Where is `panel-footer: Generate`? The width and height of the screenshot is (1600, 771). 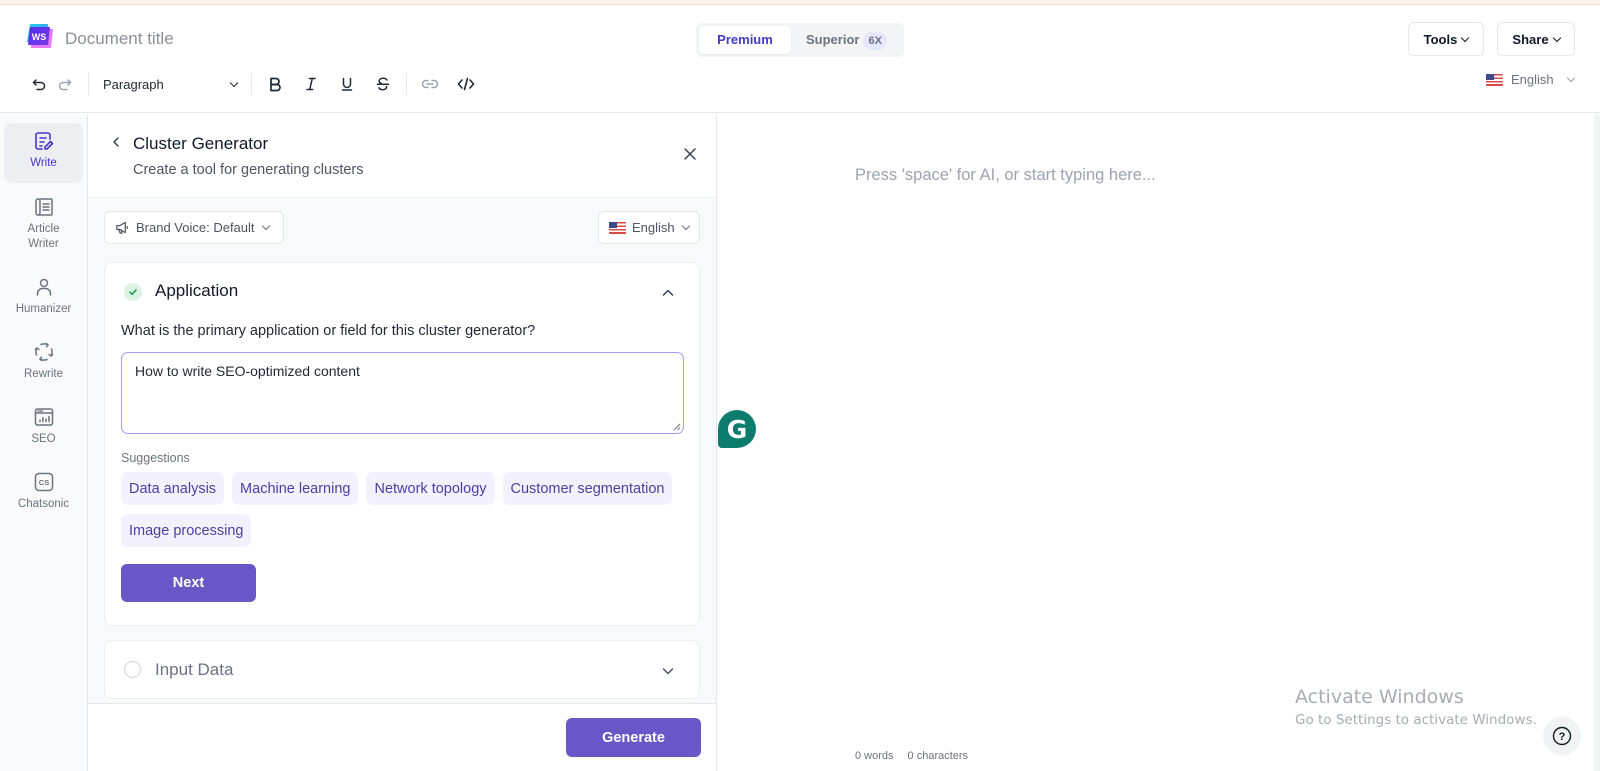
panel-footer: Generate is located at coordinates (402, 737).